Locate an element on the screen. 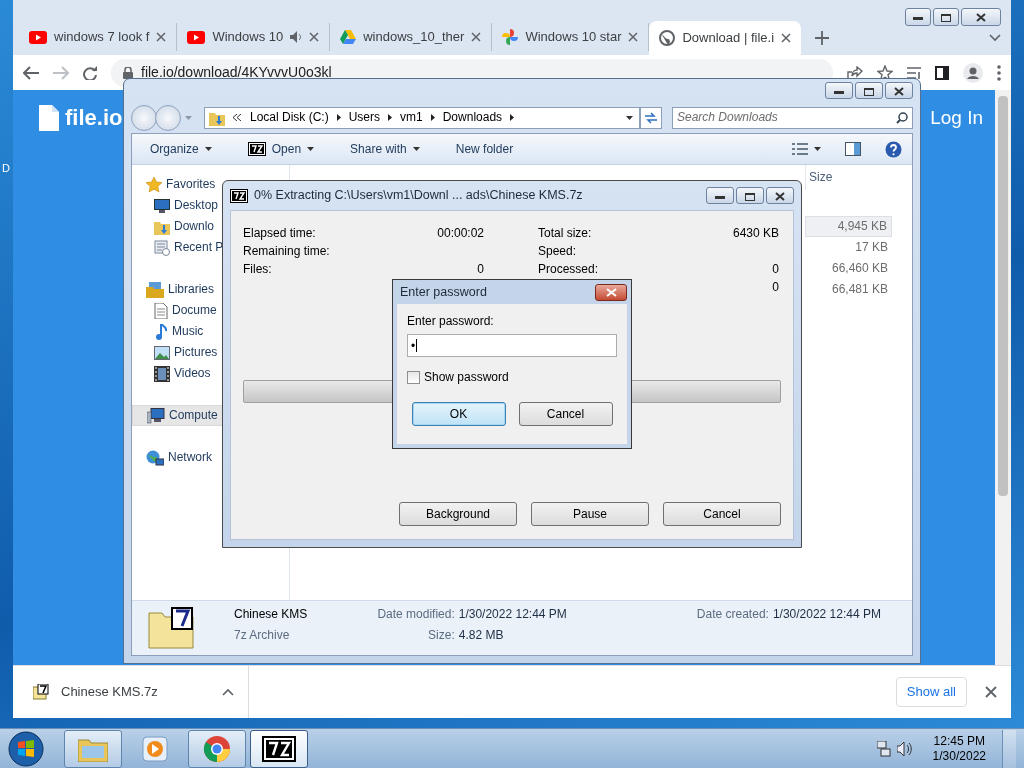 This screenshot has width=1024, height=768. lock-icon is located at coordinates (128, 72).